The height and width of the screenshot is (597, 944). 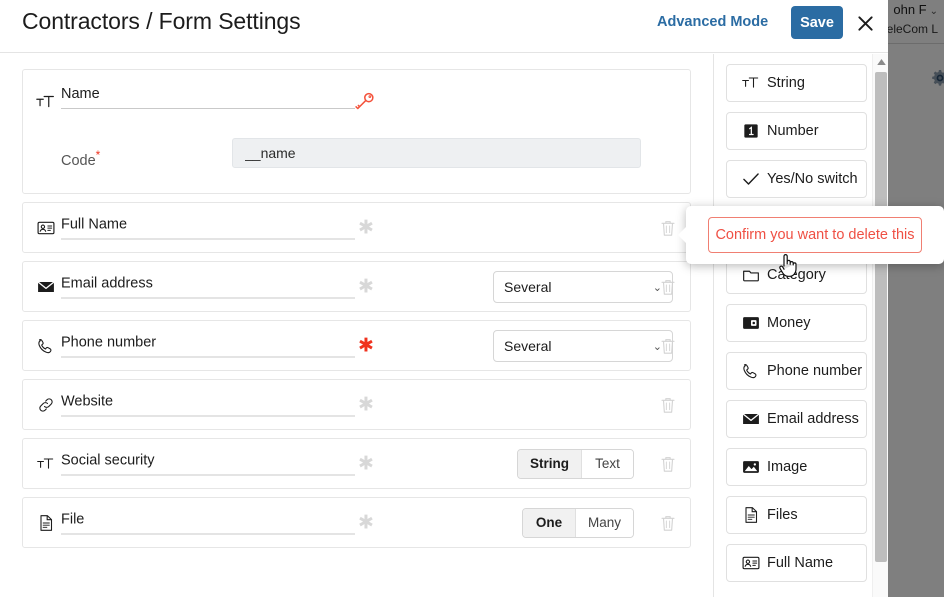 I want to click on field-label-value: Phone number, so click(x=208, y=345).